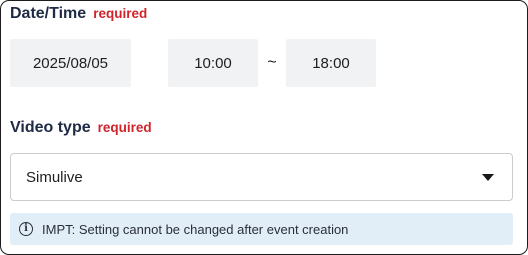  Describe the element at coordinates (120, 13) in the screenshot. I see `datetime-required-tag: required` at that location.